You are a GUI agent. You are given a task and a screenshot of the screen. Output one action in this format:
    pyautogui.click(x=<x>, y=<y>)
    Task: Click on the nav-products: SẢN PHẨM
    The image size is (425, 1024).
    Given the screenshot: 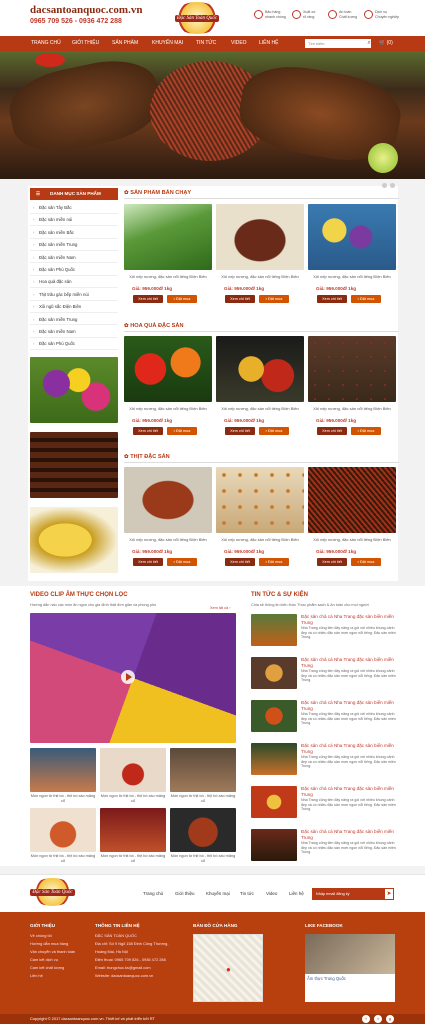 What is the action you would take?
    pyautogui.click(x=125, y=43)
    